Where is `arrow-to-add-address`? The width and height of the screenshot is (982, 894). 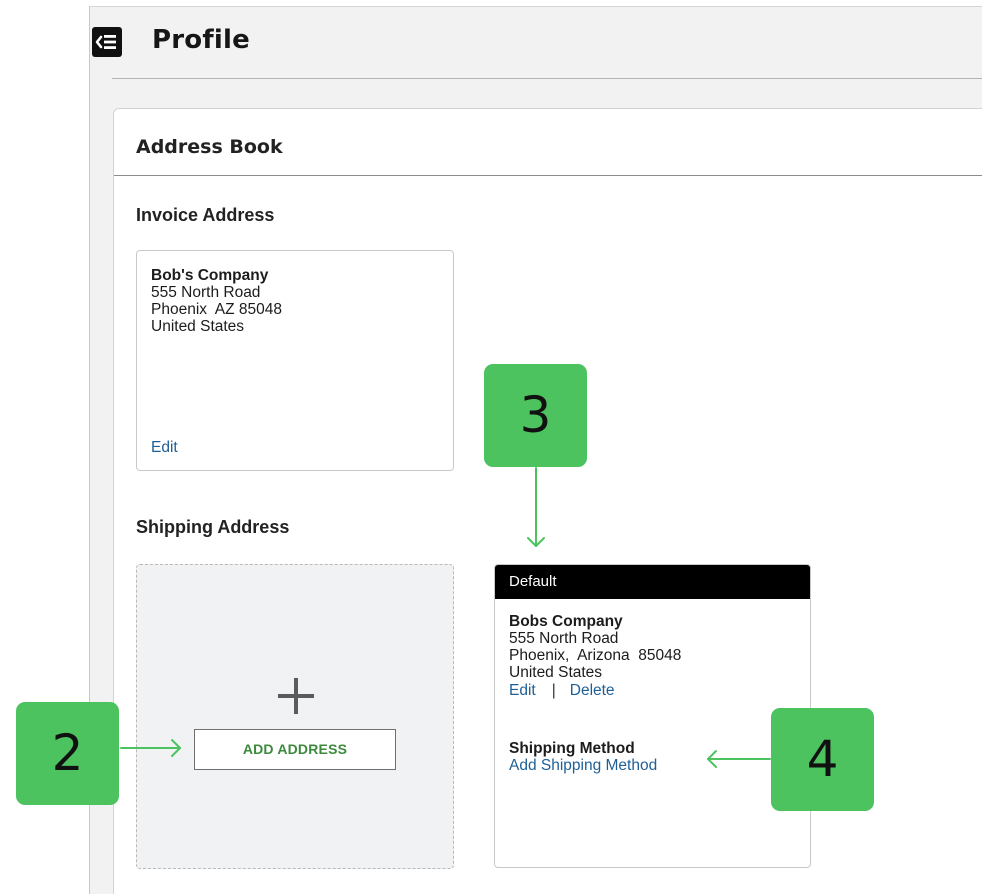 arrow-to-add-address is located at coordinates (150, 748).